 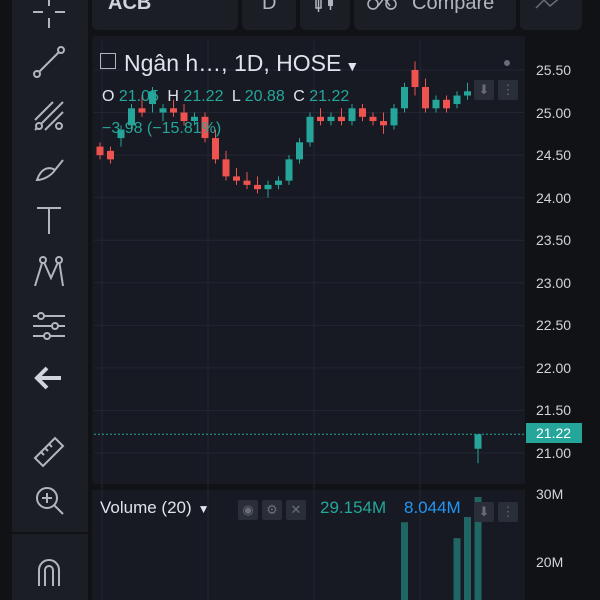 I want to click on prediction-tool, so click(x=49, y=326).